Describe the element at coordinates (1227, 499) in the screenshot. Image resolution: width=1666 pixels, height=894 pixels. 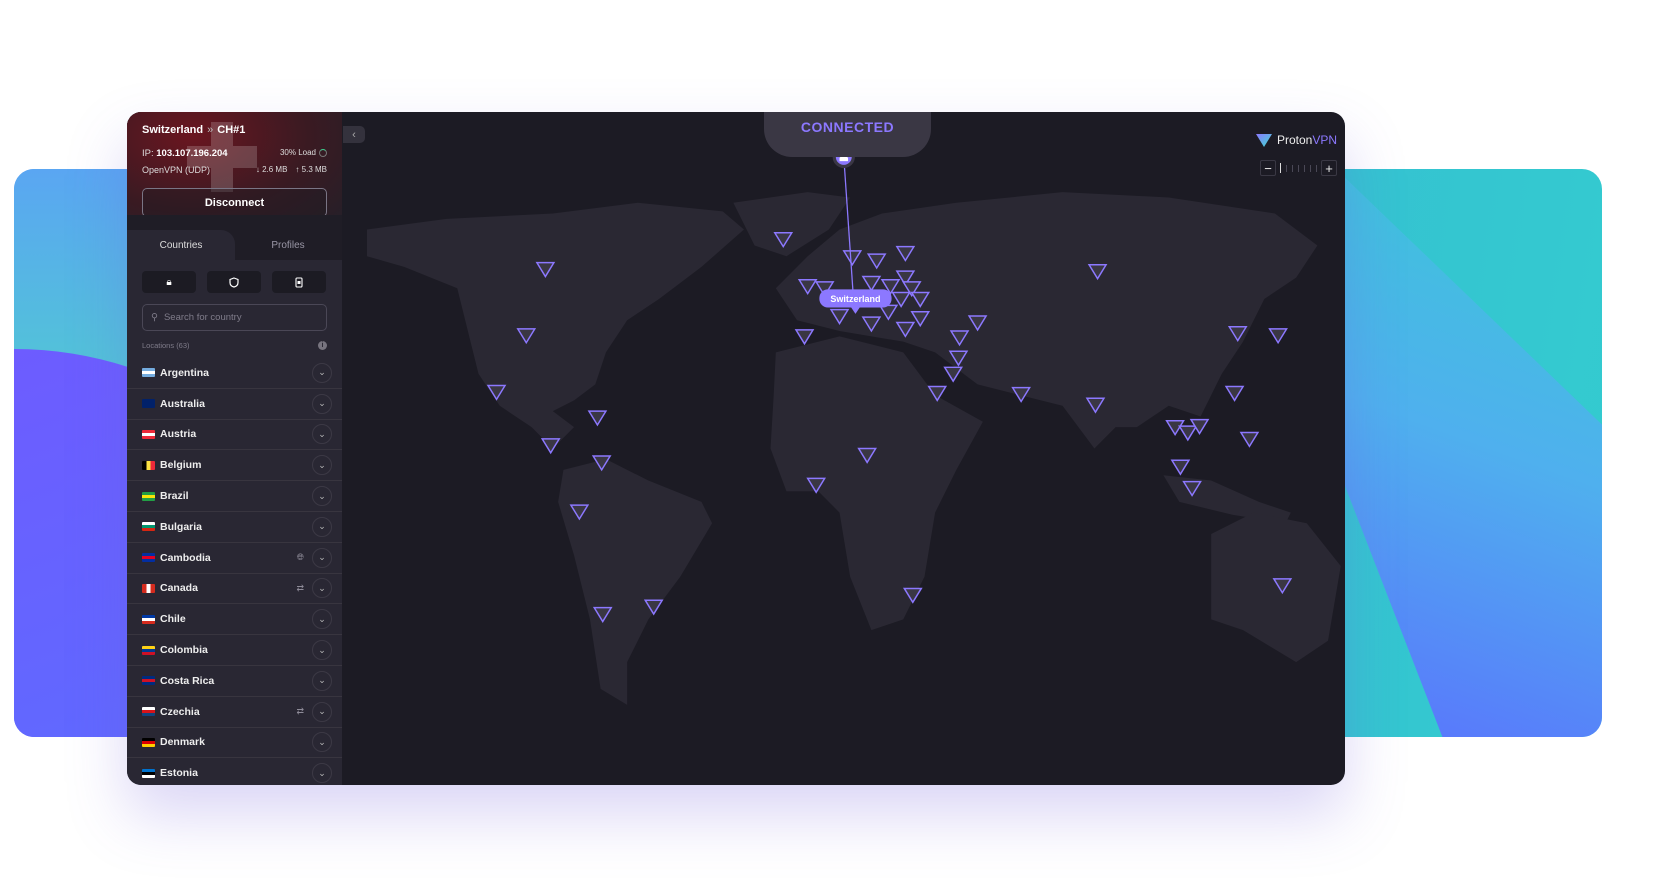
I see `landmass-indonesia` at that location.